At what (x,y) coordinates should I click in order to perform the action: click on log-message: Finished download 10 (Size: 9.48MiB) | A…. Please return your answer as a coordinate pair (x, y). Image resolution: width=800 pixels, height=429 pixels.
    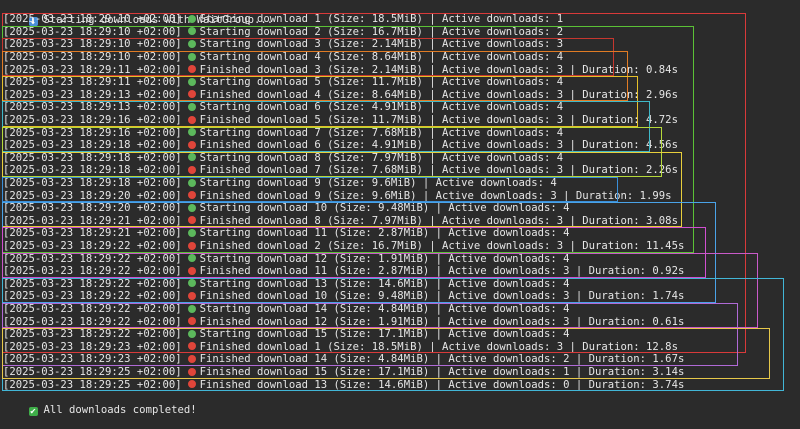
    Looking at the image, I should click on (442, 296).